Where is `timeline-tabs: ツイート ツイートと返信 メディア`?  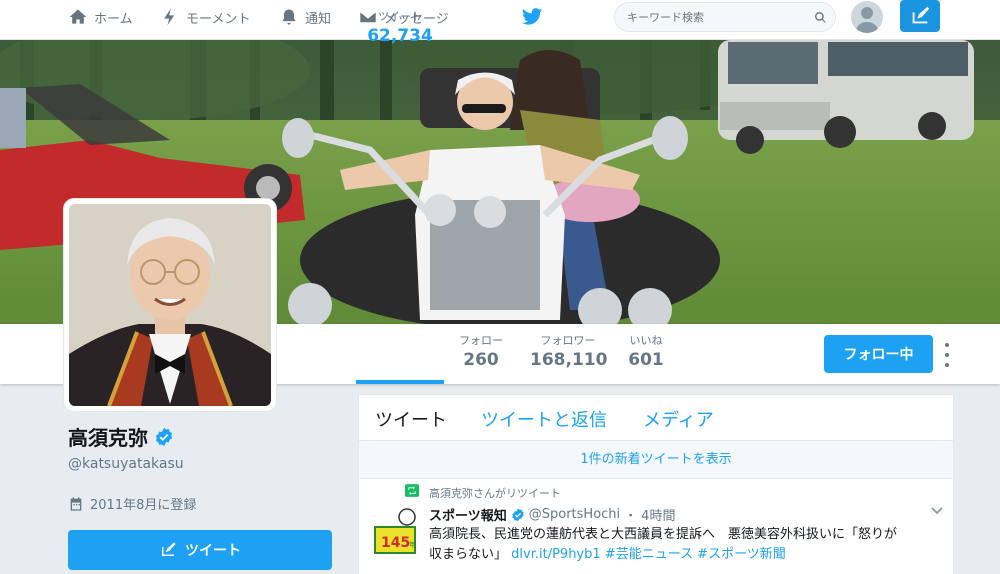
timeline-tabs: ツイート ツイートと返信 メディア is located at coordinates (656, 418).